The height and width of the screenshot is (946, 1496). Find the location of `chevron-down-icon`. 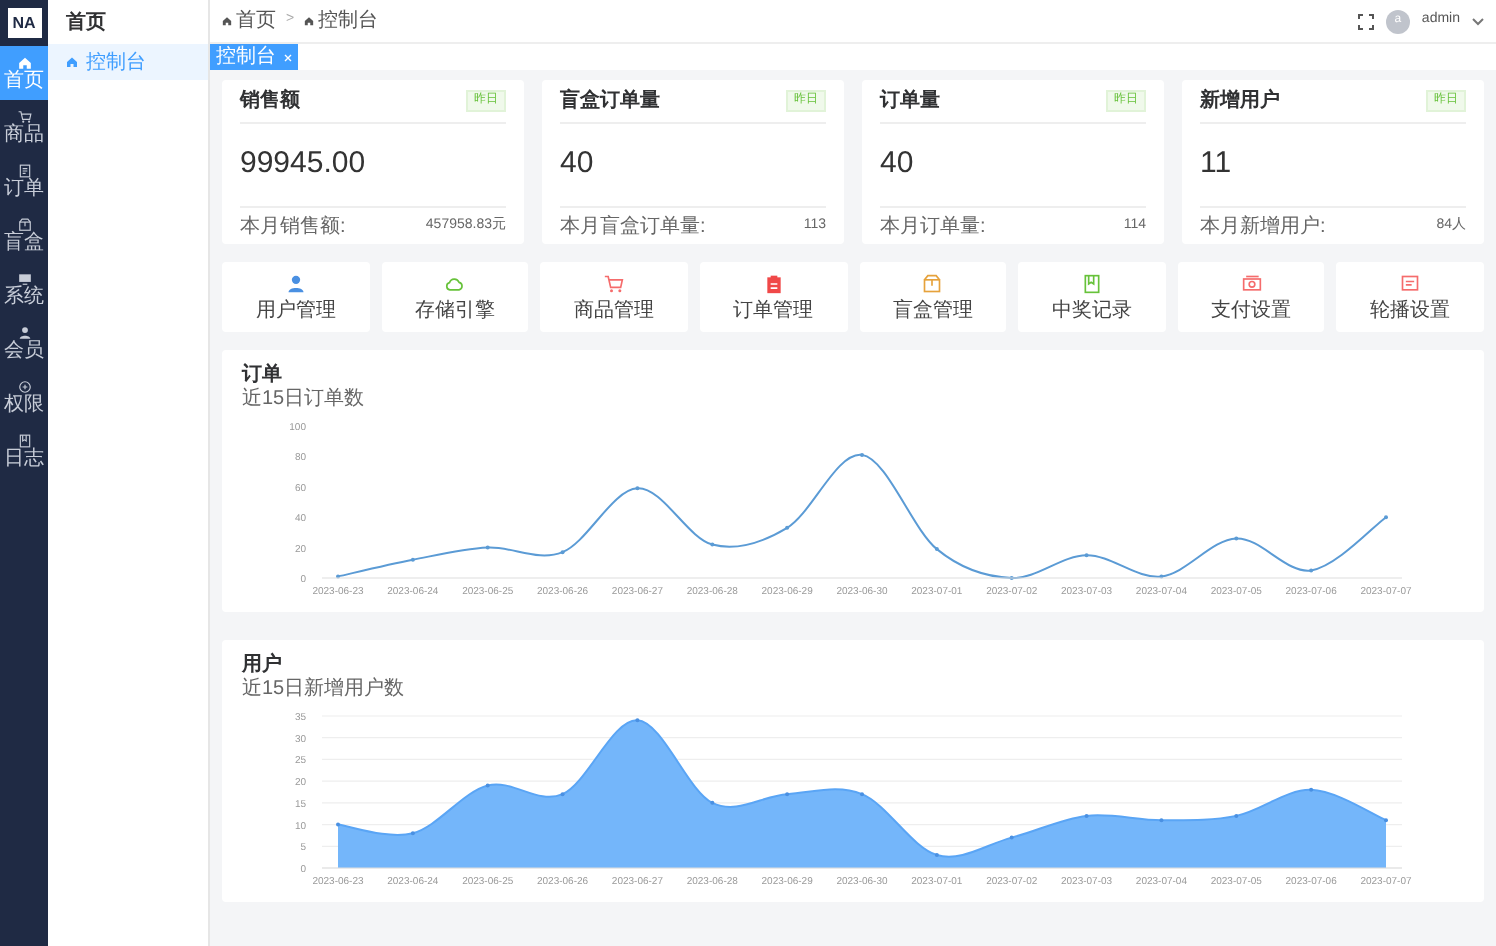

chevron-down-icon is located at coordinates (1478, 21).